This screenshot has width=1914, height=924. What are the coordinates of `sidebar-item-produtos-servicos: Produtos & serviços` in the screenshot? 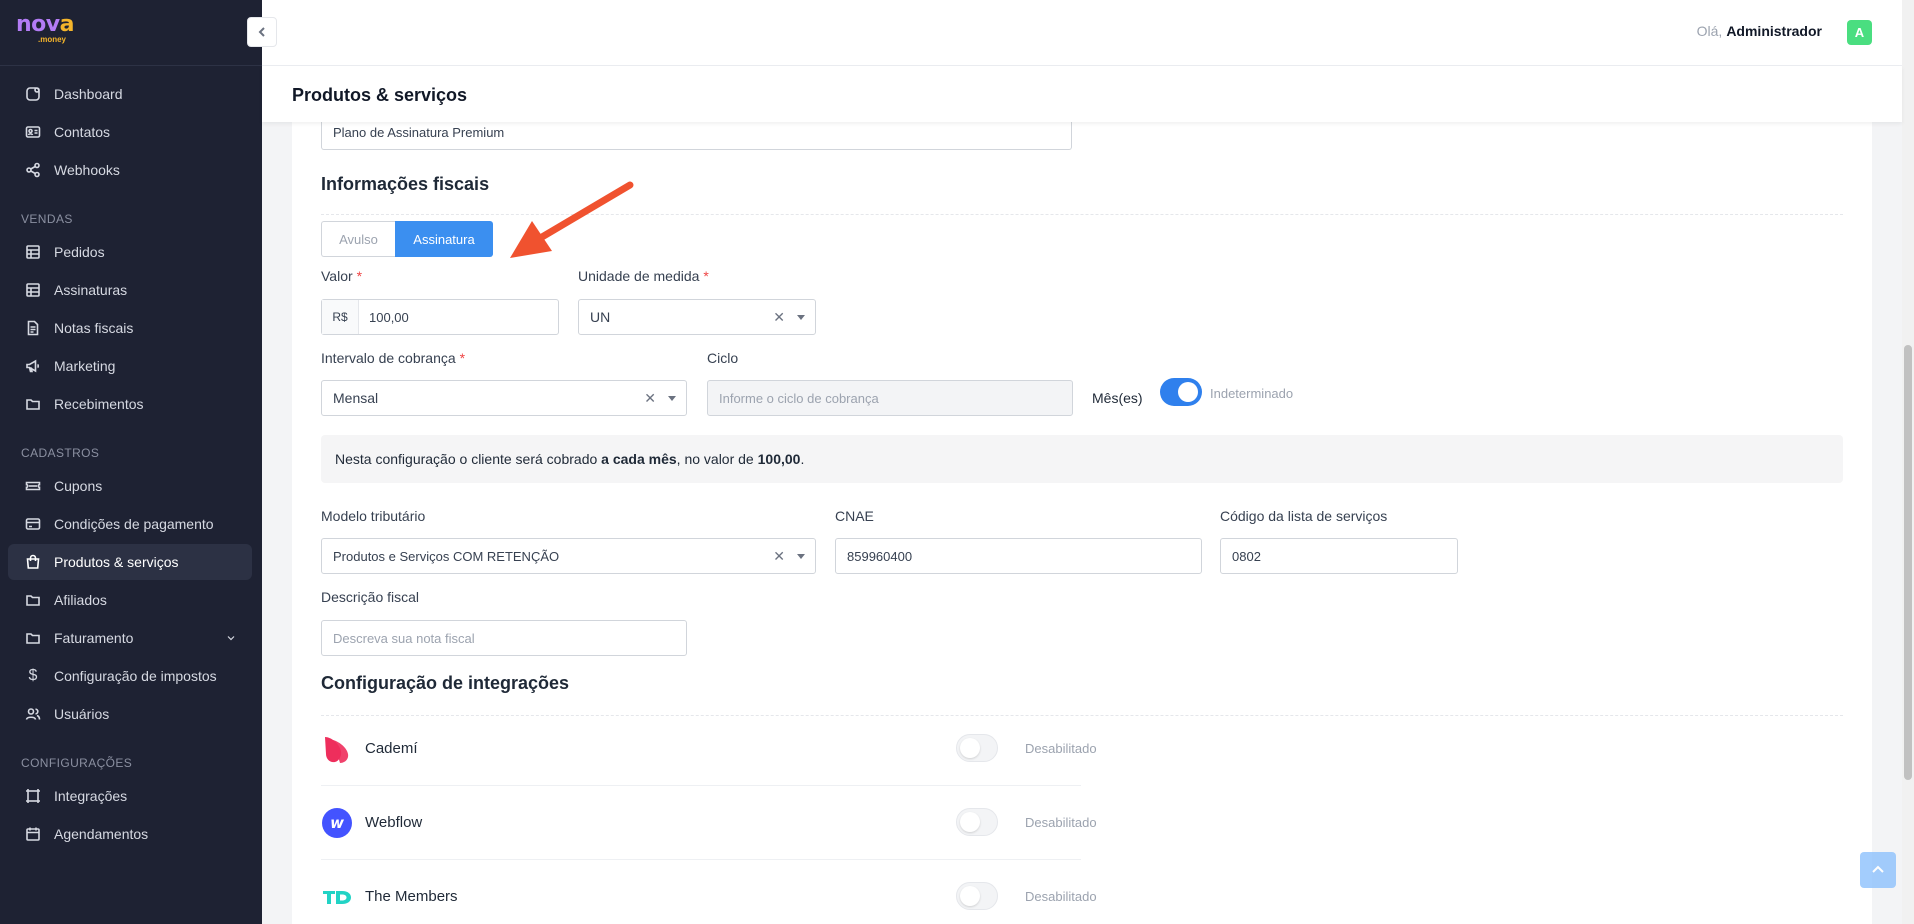 It's located at (130, 562).